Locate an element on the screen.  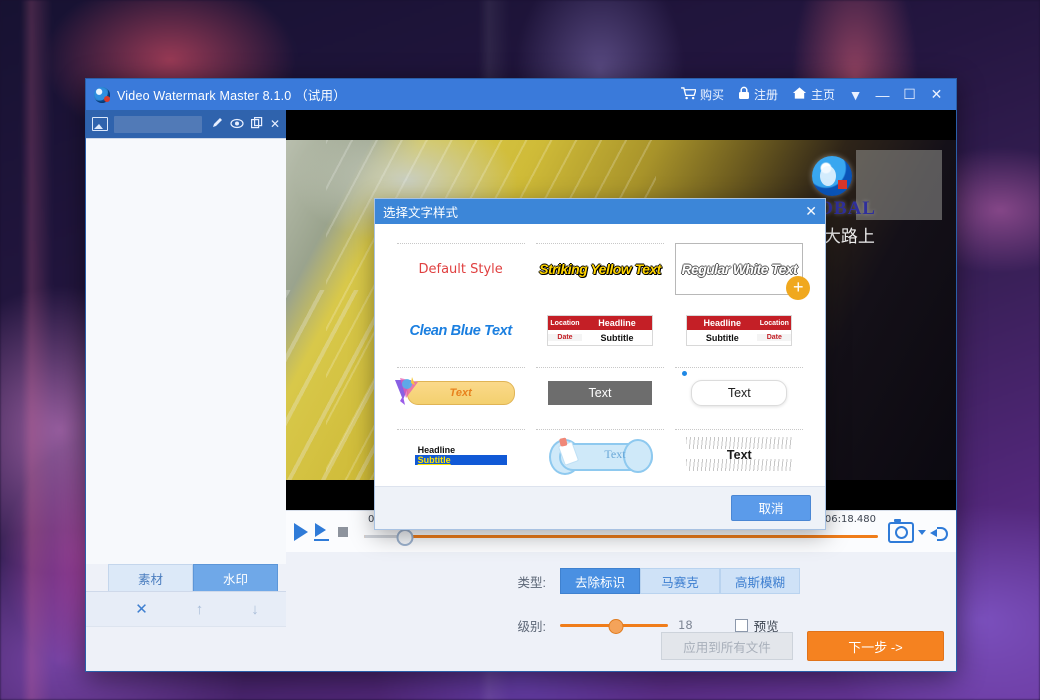
play-selection-icon is located at coordinates (323, 532).